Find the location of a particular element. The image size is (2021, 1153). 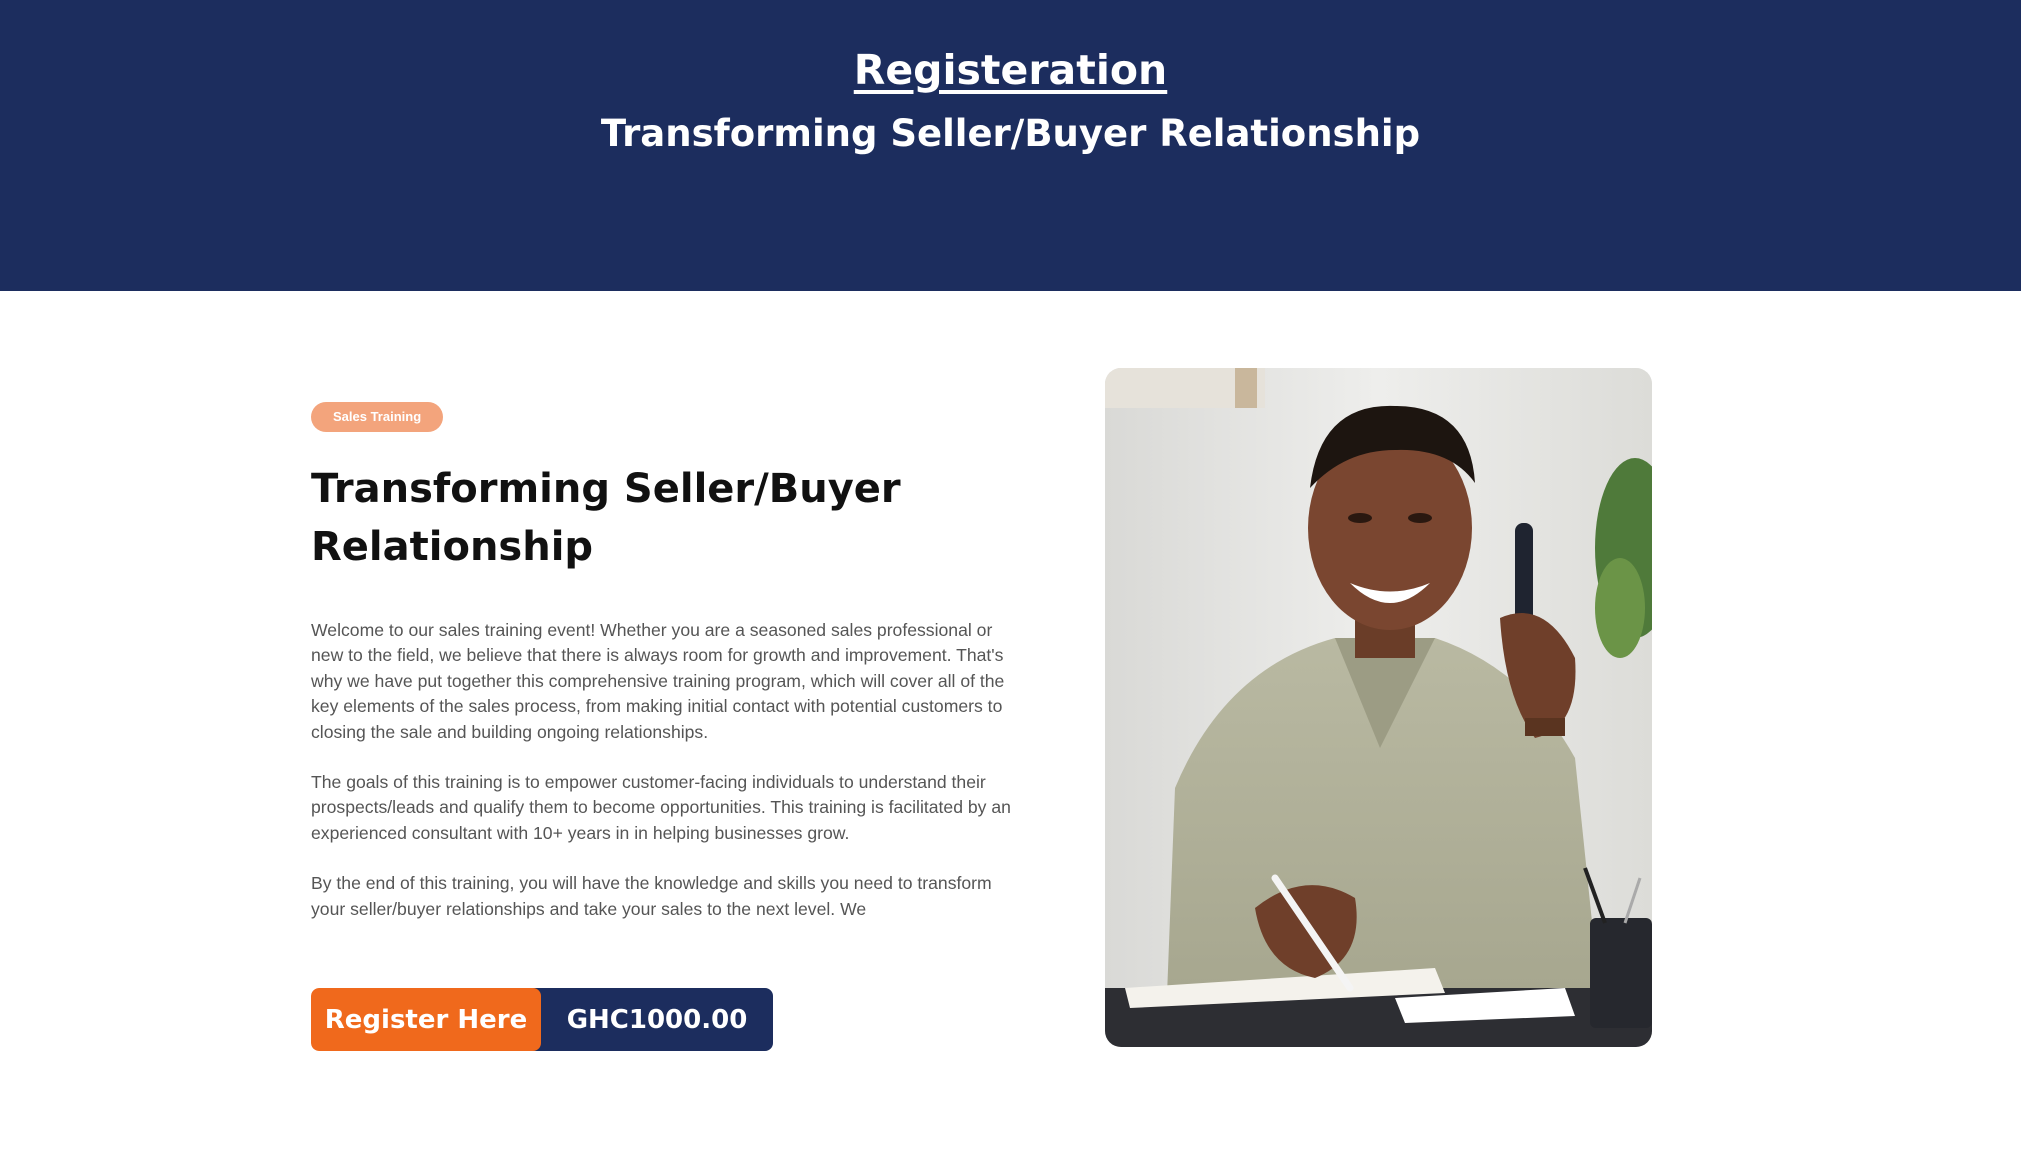

register-cta: Register Here GHC1000.00 is located at coordinates (542, 1019).